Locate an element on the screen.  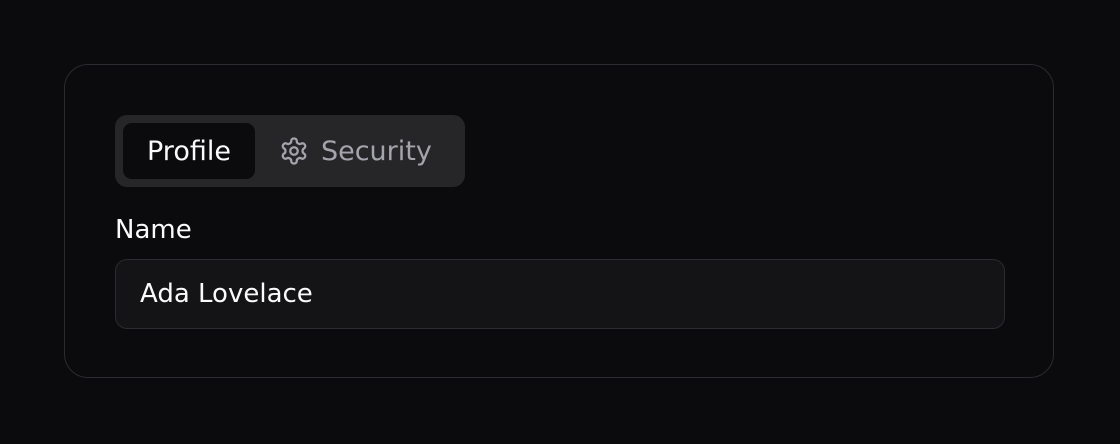
tab-list: Profile Security is located at coordinates (290, 151).